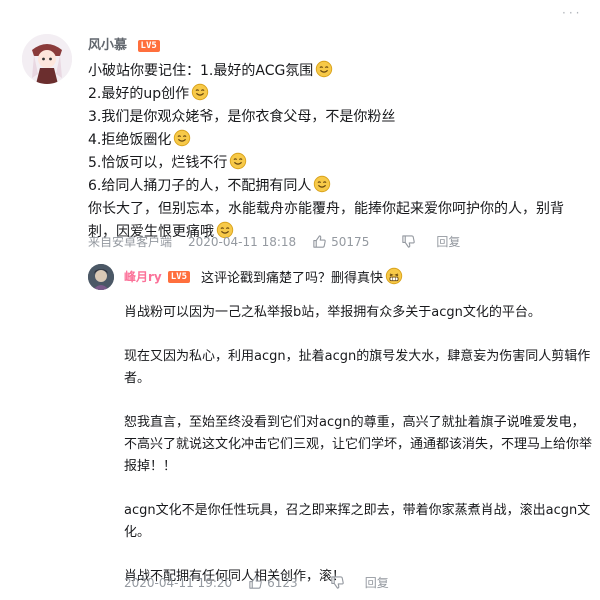 This screenshot has width=600, height=600. I want to click on reply-time: 2020-04-11 19:20, so click(178, 582).